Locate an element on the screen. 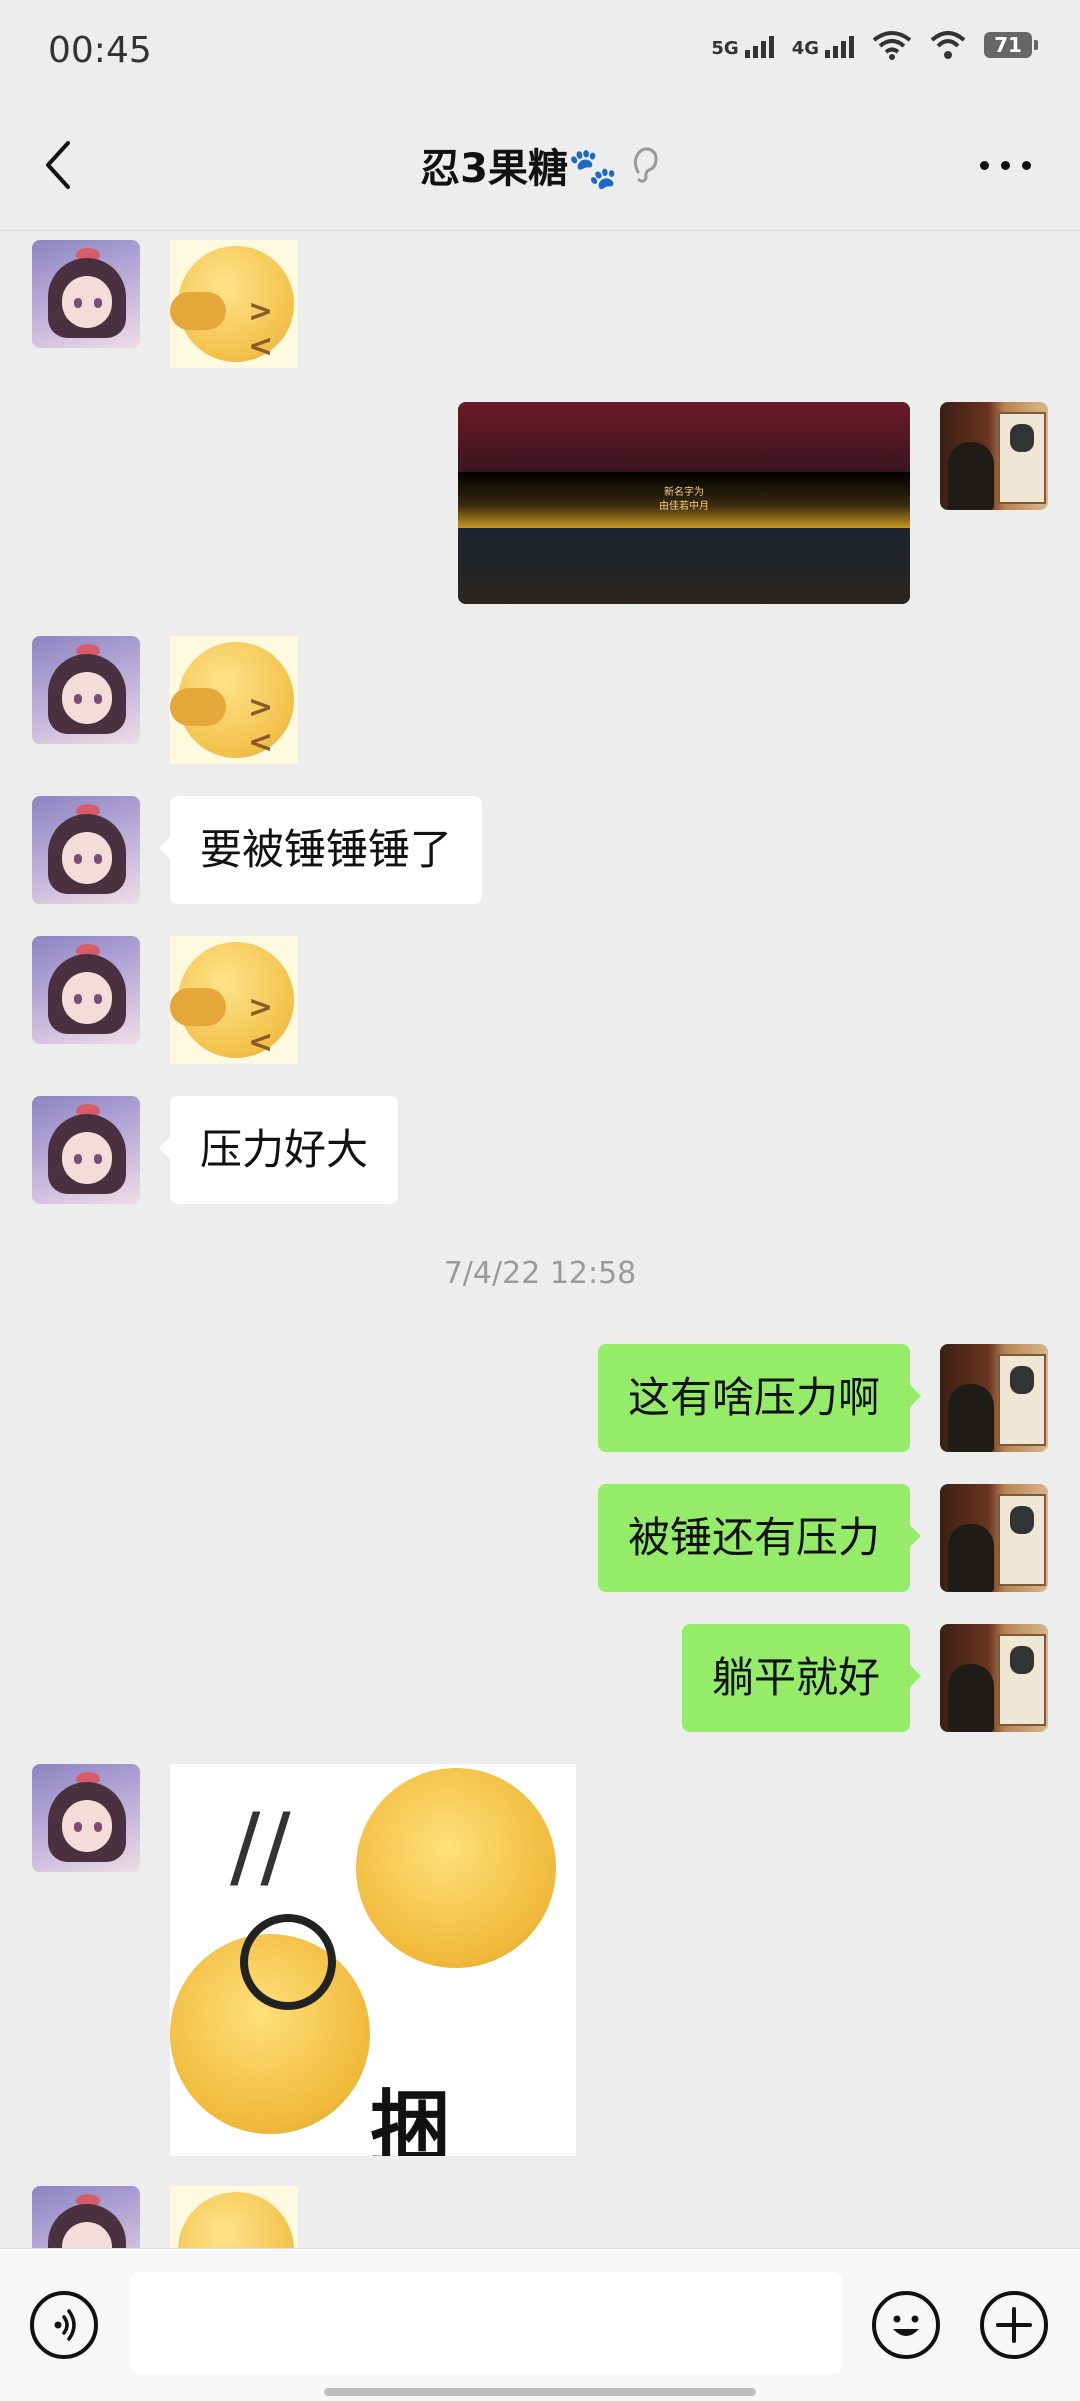 Image resolution: width=1080 pixels, height=2401 pixels. emoji-button is located at coordinates (906, 2325).